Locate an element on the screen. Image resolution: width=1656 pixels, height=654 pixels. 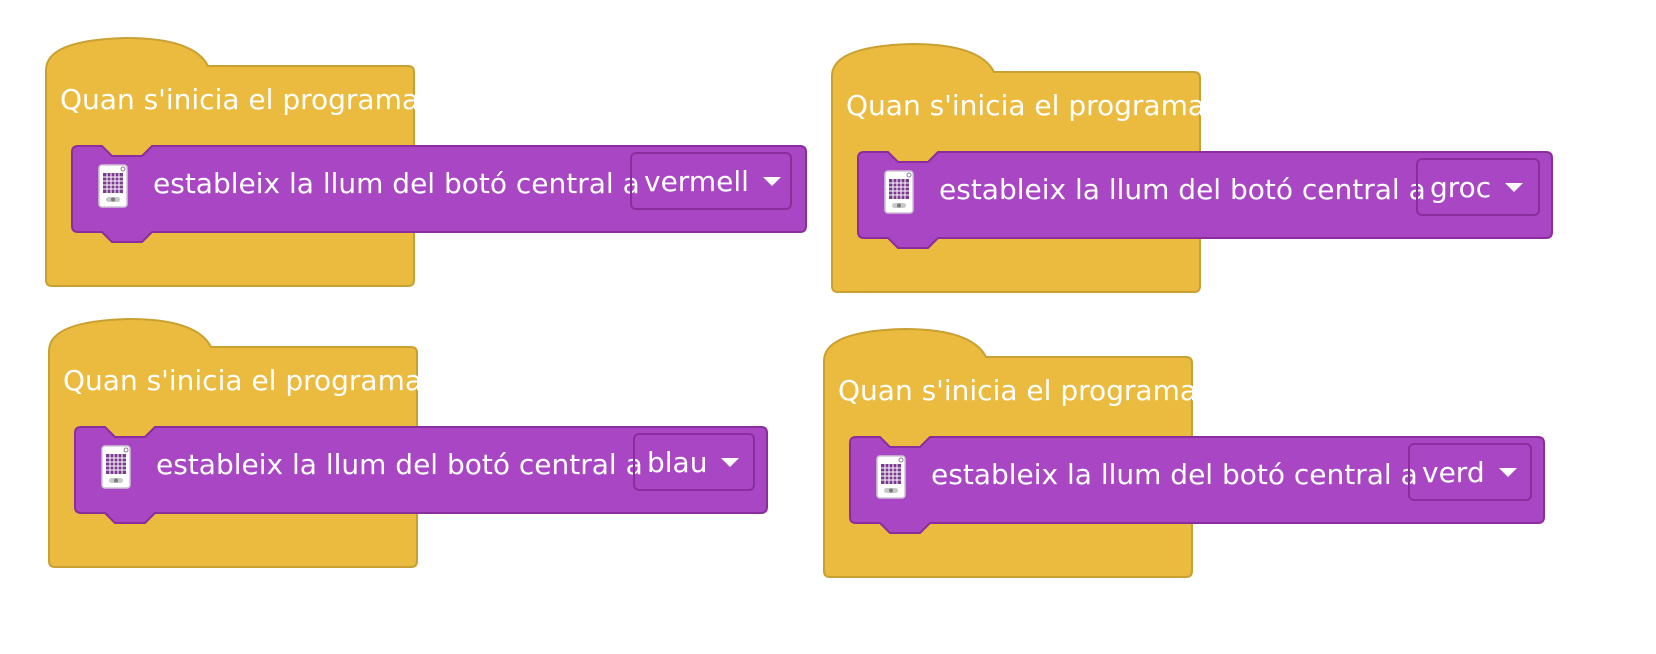
dropdown-value: verd is located at coordinates (1453, 472).